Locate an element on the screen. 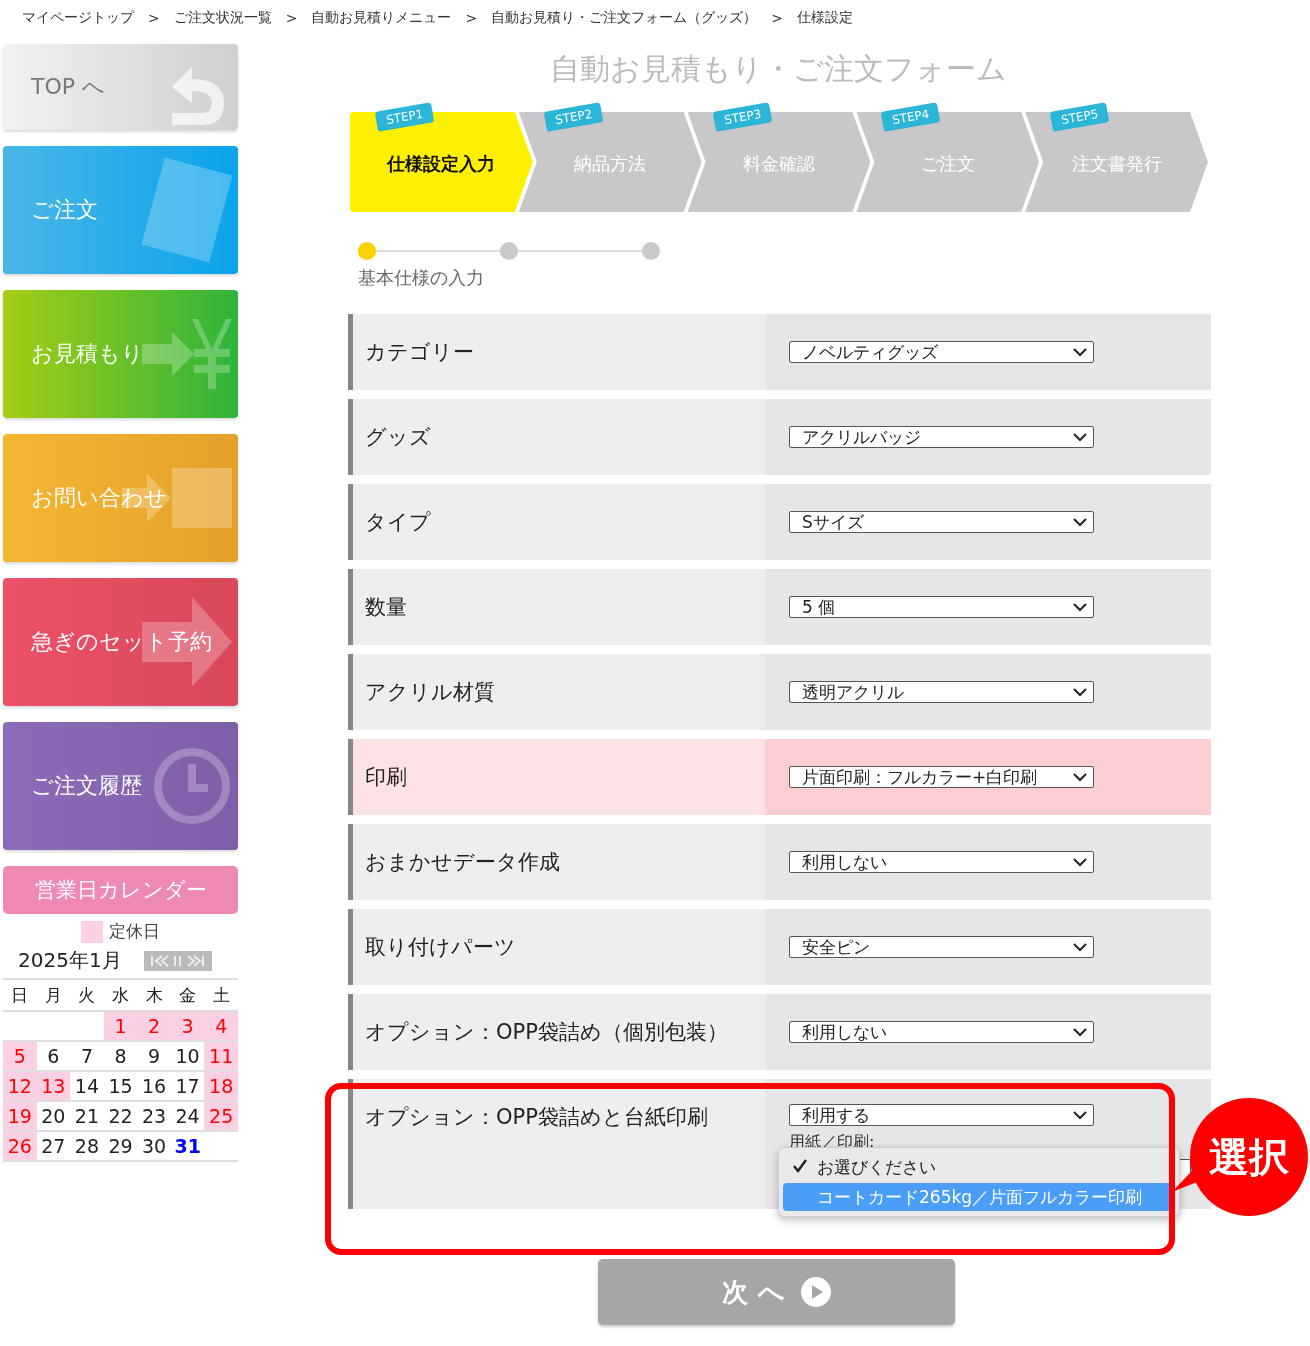 The image size is (1310, 1346). calendar-day: 26 is located at coordinates (20, 1147).